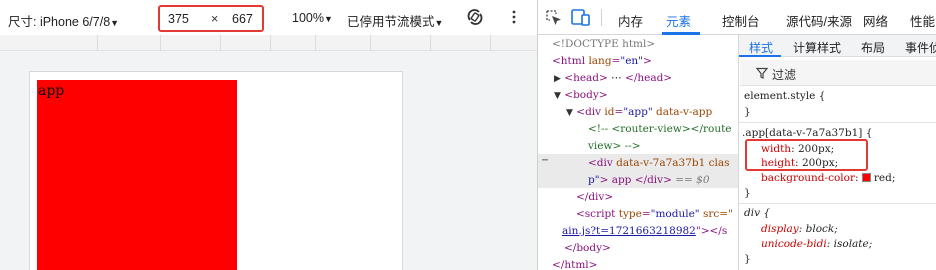 The image size is (936, 270). I want to click on toolbar-divider, so click(601, 17).